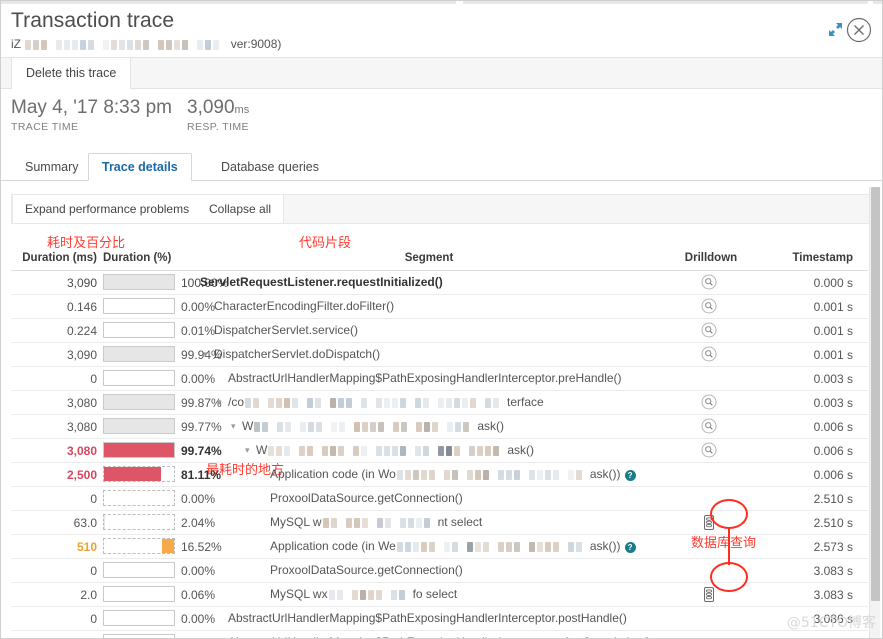  I want to click on expand-performance-problems-button: Expand performance problems, so click(107, 209).